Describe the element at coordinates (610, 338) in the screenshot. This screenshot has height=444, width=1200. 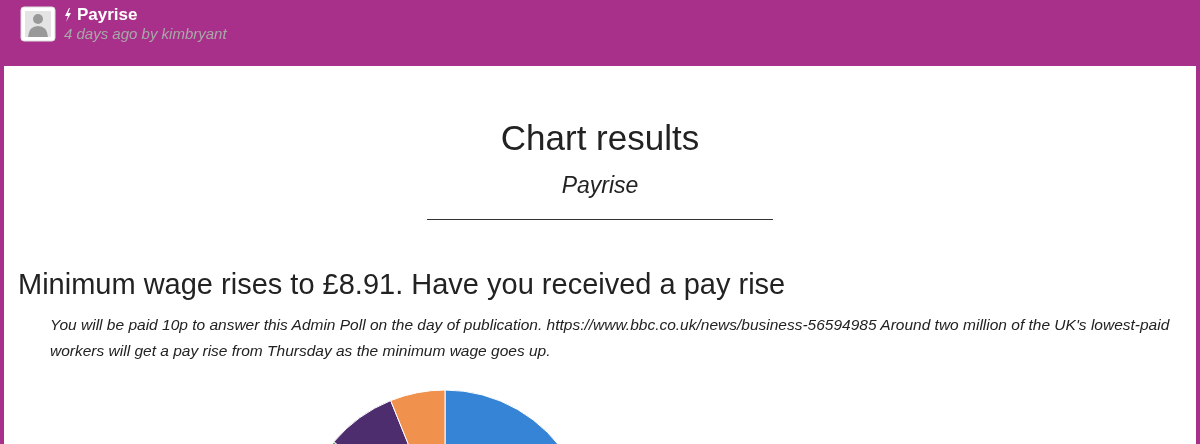
I see `question-description: You will be paid 10p to answer this Admin Poll on the day of publication. https://www.bbc.co.uk/news/business-56594985 Around two million of the UK's lowest-paid workers will get a pay rise from Thursday as the minimum wage goes up.` at that location.